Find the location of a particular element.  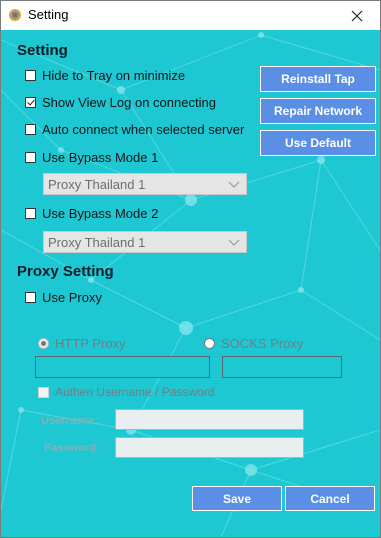

cancel-button: Cancel is located at coordinates (330, 498).